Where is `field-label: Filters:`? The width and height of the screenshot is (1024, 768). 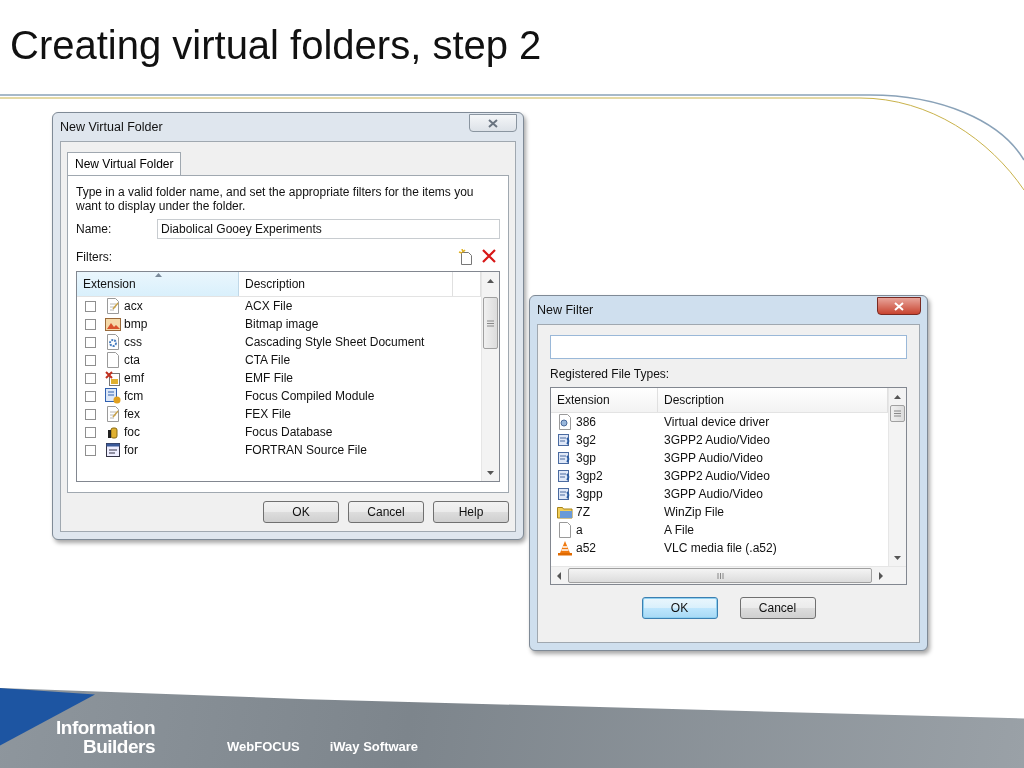 field-label: Filters: is located at coordinates (94, 257).